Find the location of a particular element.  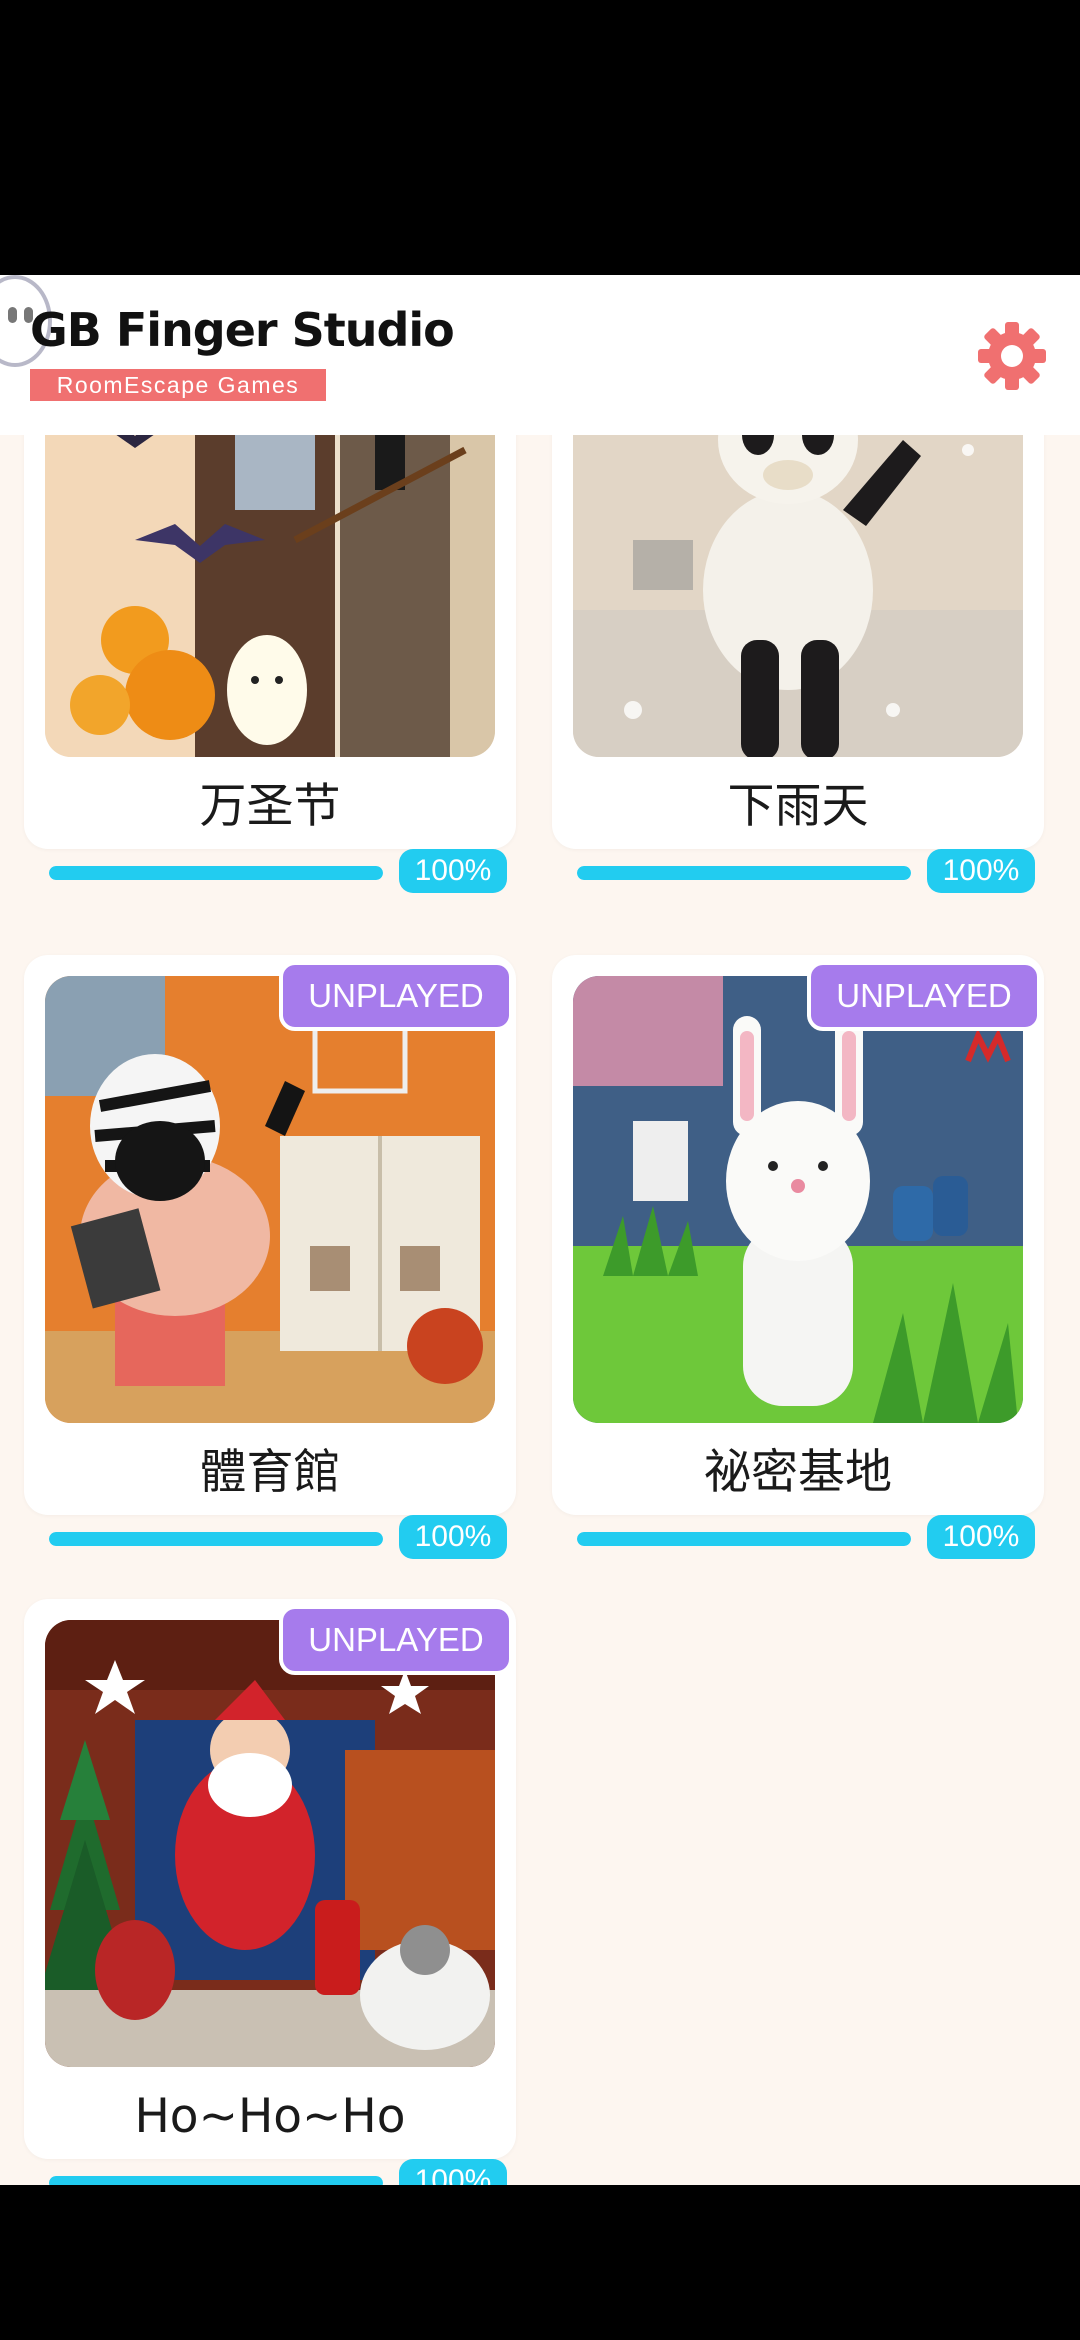

game-card-christmas: UNPLAYED Ho~Ho~Ho 100% is located at coordinates (270, 1892).